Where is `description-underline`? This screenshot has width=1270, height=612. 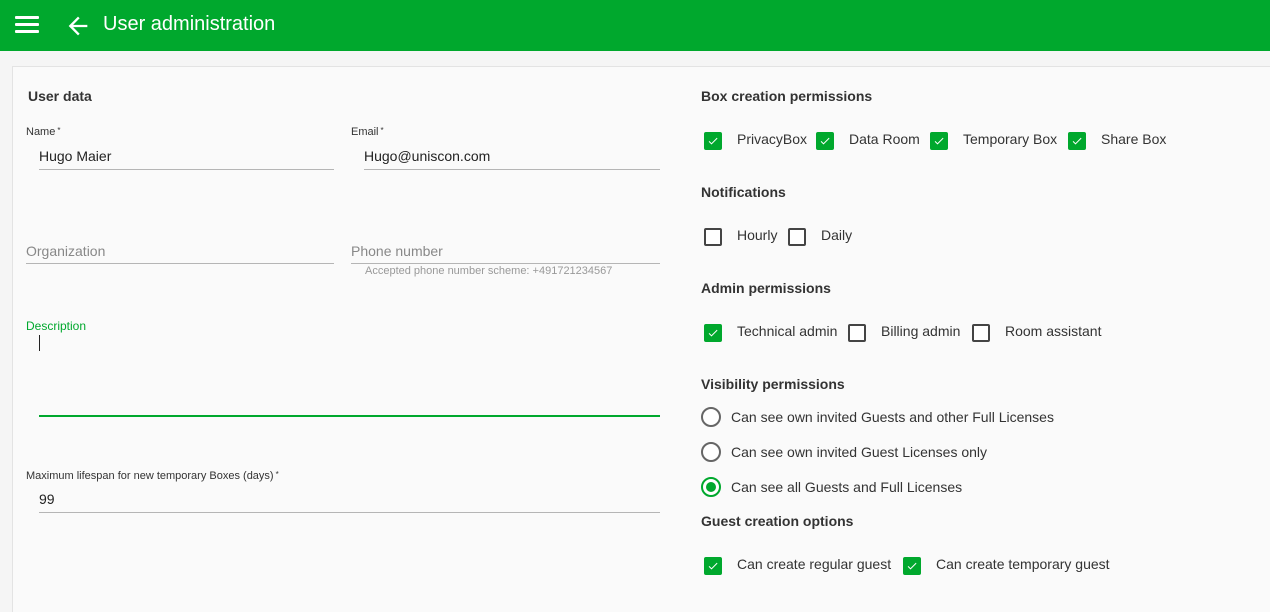
description-underline is located at coordinates (349, 416).